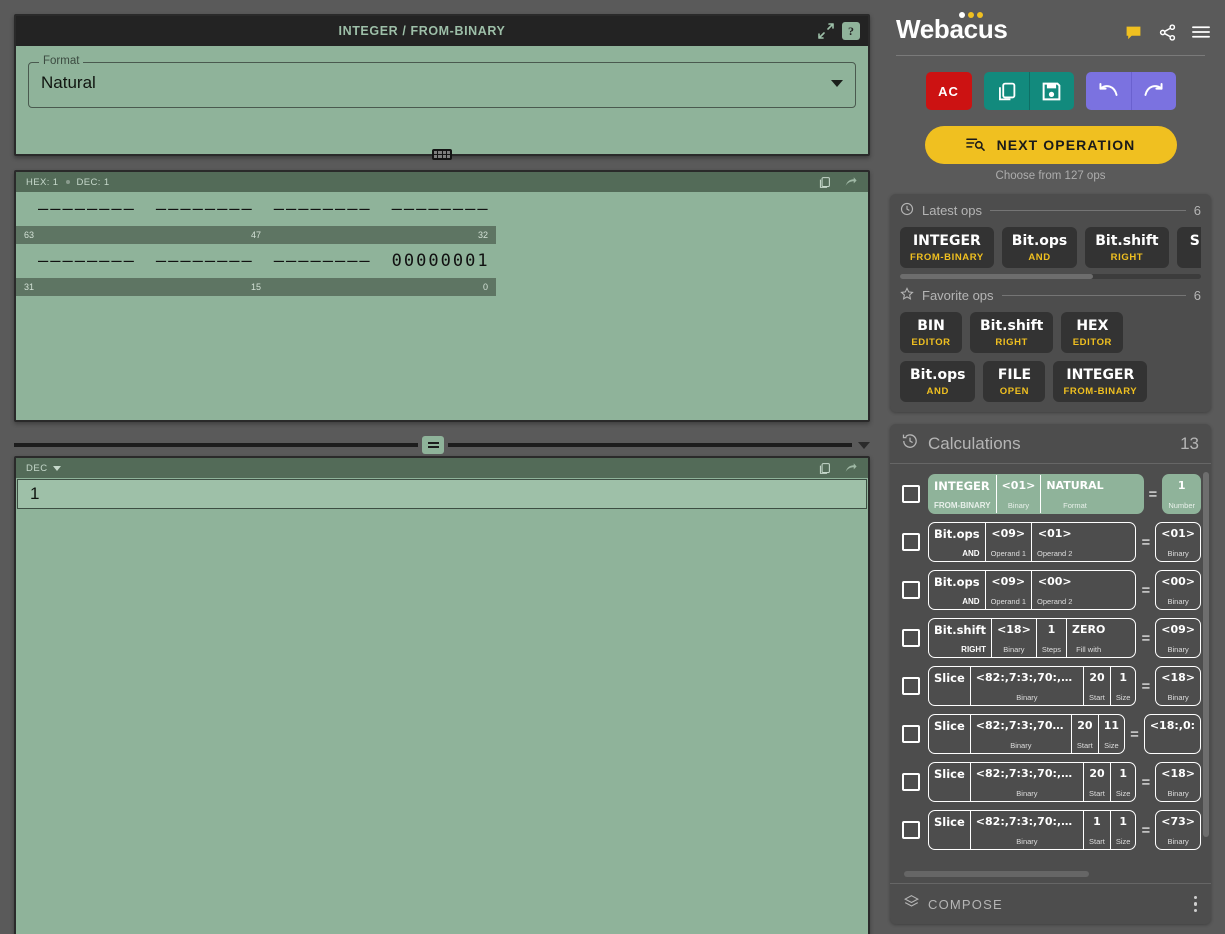  I want to click on calculation-result: <00> Binary, so click(1178, 590).